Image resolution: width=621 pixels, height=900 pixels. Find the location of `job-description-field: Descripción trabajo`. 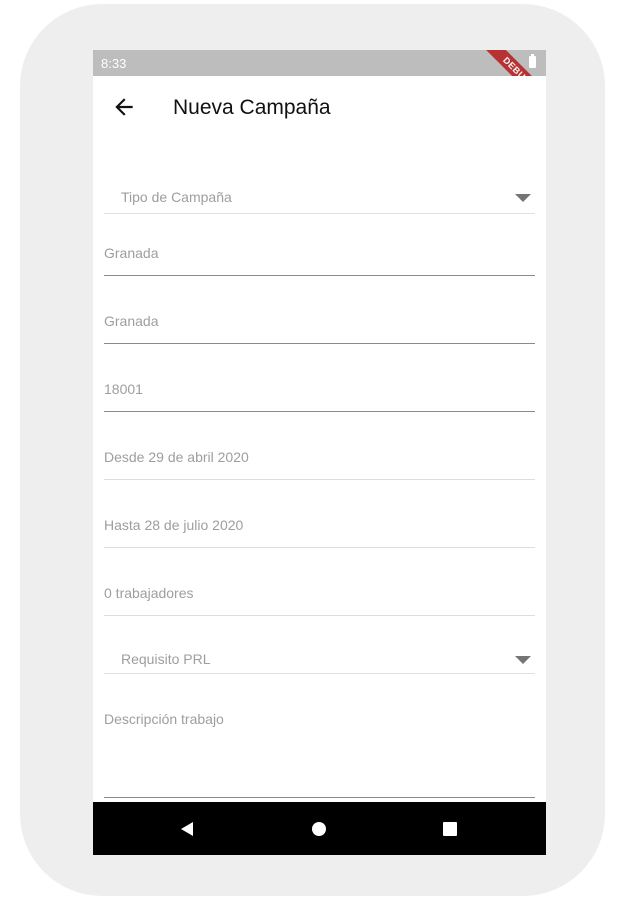

job-description-field: Descripción trabajo is located at coordinates (319, 736).